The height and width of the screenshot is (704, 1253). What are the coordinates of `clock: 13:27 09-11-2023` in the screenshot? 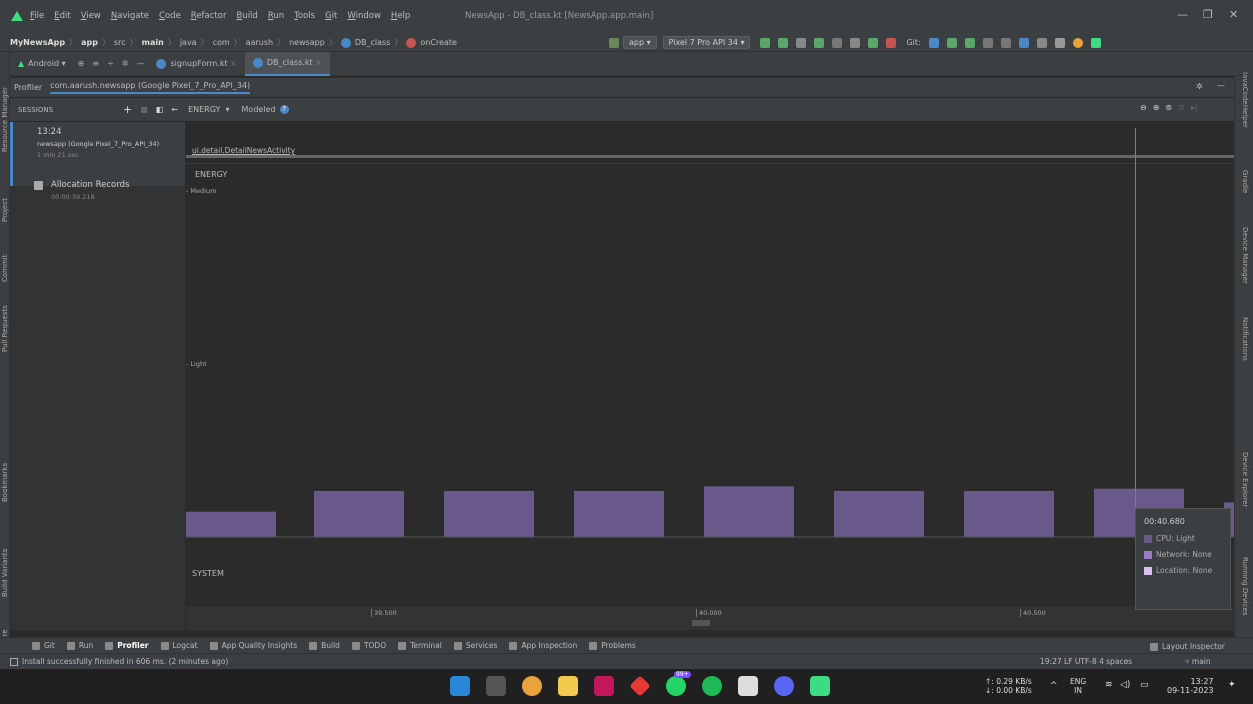 It's located at (1190, 686).